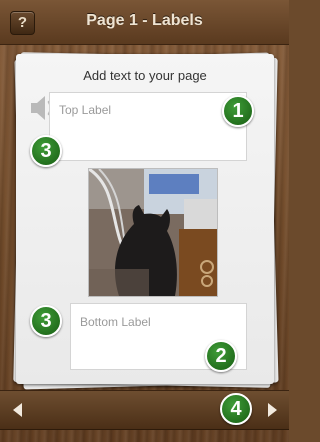 This screenshot has width=320, height=442. Describe the element at coordinates (18, 410) in the screenshot. I see `arrow-left-icon` at that location.